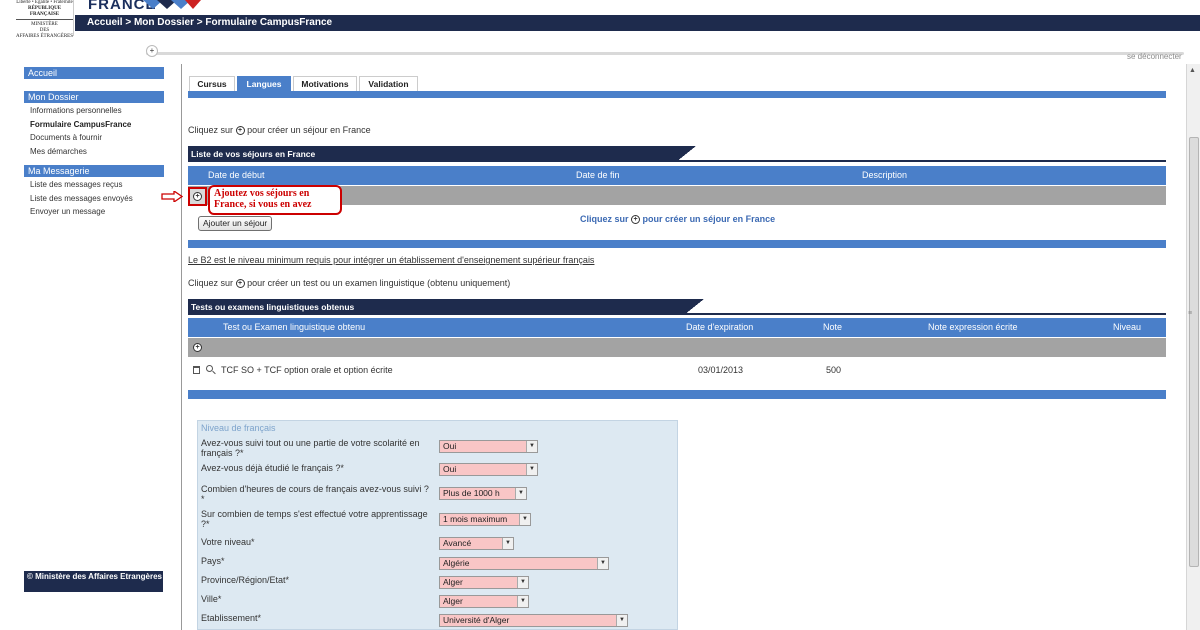 This screenshot has height=630, width=1200. Describe the element at coordinates (450, 469) in the screenshot. I see `select-etudie-value: Oui` at that location.